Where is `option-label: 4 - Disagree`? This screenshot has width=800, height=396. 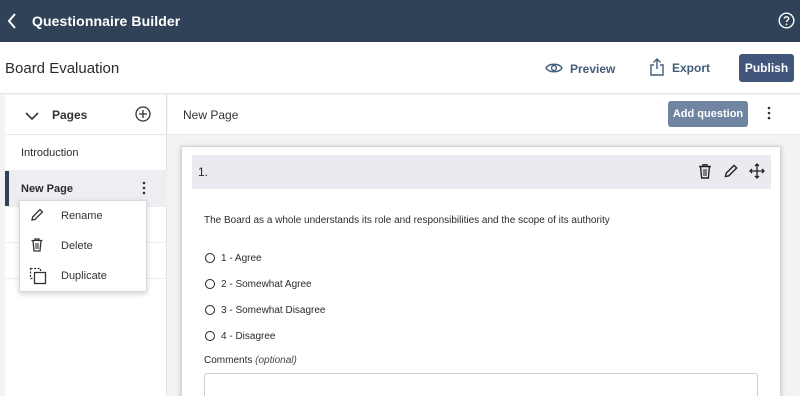 option-label: 4 - Disagree is located at coordinates (248, 336).